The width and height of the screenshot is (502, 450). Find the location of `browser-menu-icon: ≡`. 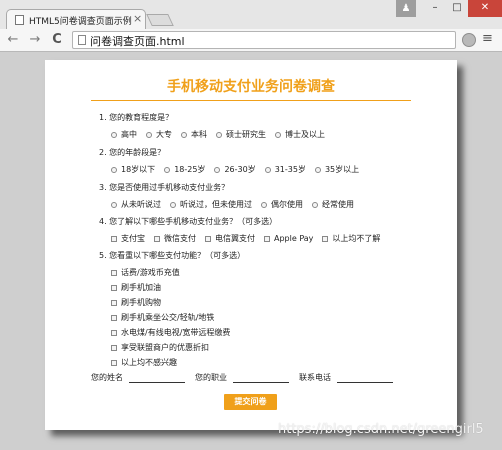

browser-menu-icon: ≡ is located at coordinates (487, 39).